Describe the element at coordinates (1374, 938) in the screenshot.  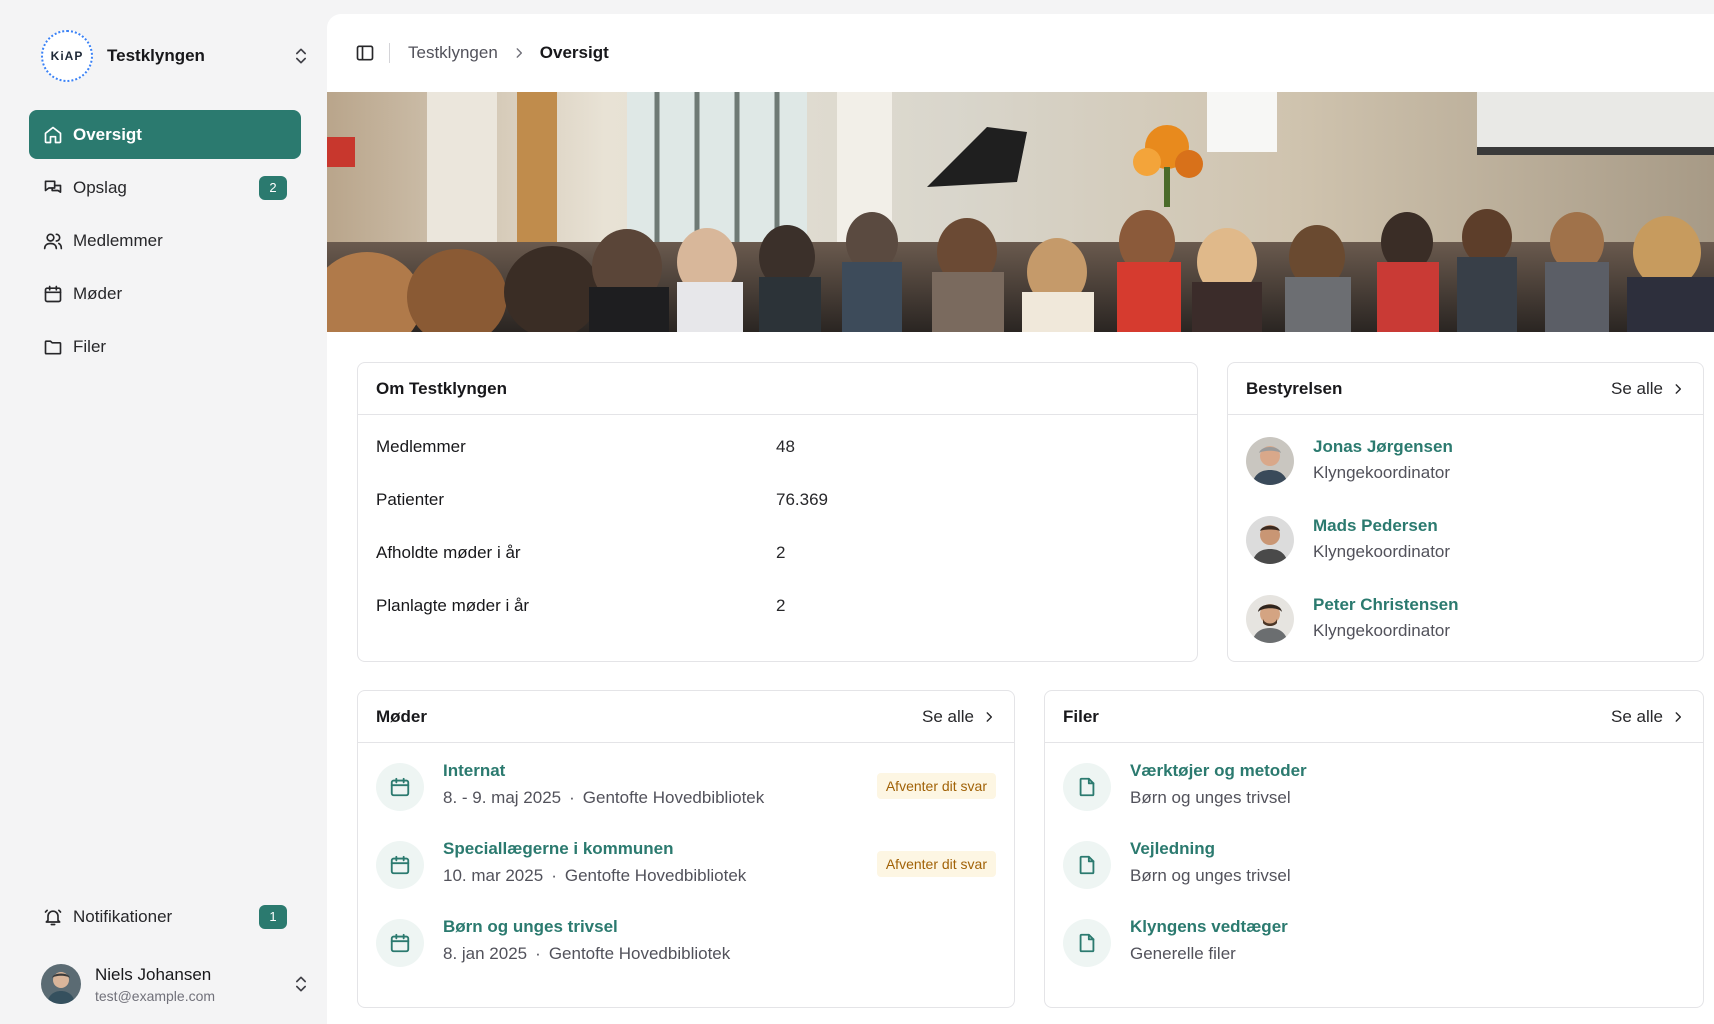
I see `file-item: Klyngens vedtæger Generelle filer` at that location.